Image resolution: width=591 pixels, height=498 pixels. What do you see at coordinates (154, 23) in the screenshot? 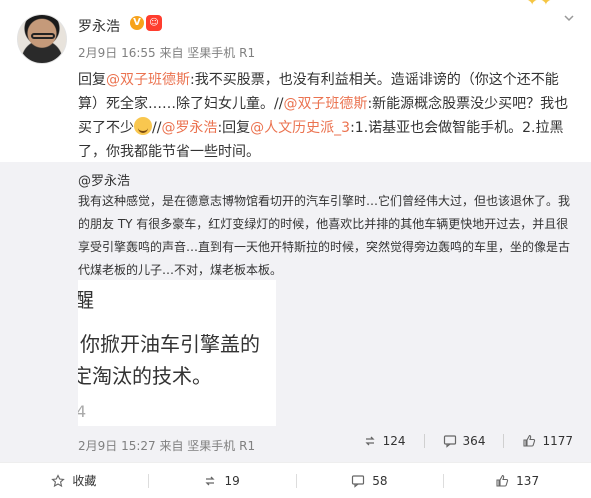
I see `member-badge: ☺` at bounding box center [154, 23].